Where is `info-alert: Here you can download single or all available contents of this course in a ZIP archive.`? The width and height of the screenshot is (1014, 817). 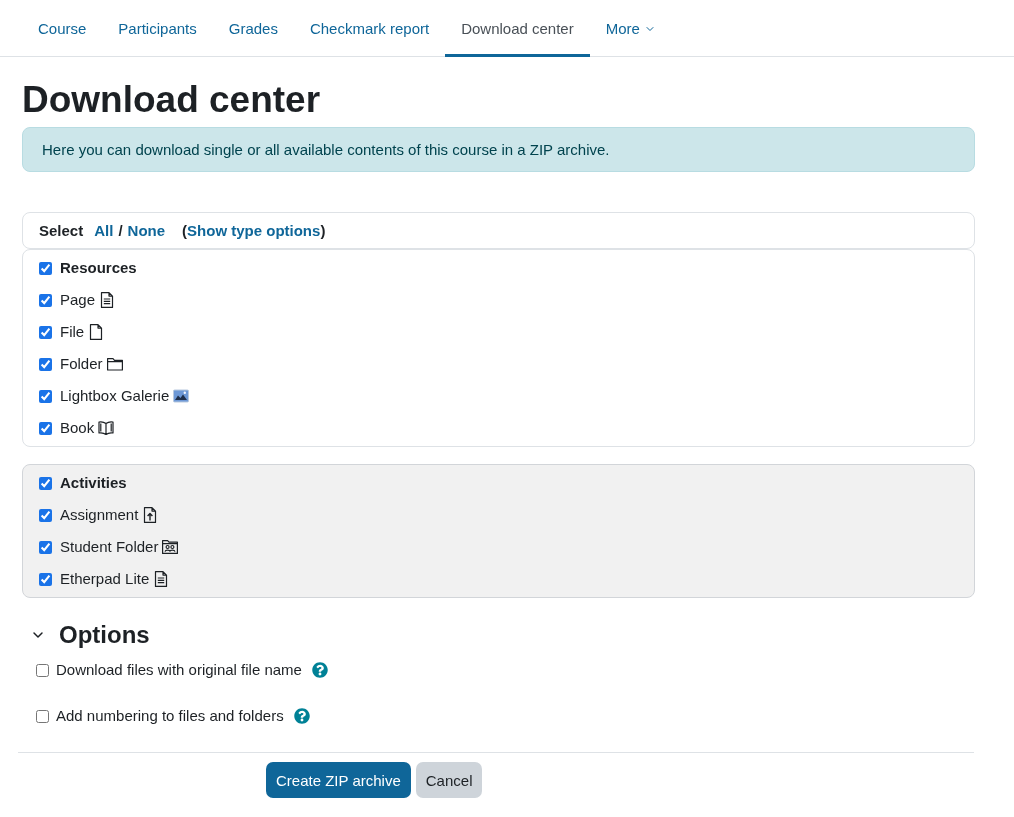
info-alert: Here you can download single or all available contents of this course in a ZIP archive. is located at coordinates (498, 149).